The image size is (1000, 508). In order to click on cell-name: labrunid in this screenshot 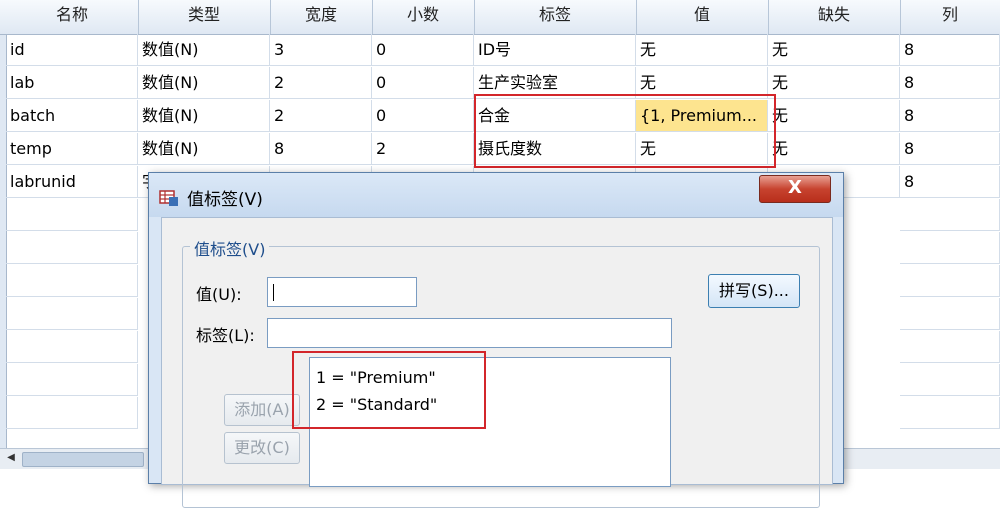, I will do `click(72, 182)`.